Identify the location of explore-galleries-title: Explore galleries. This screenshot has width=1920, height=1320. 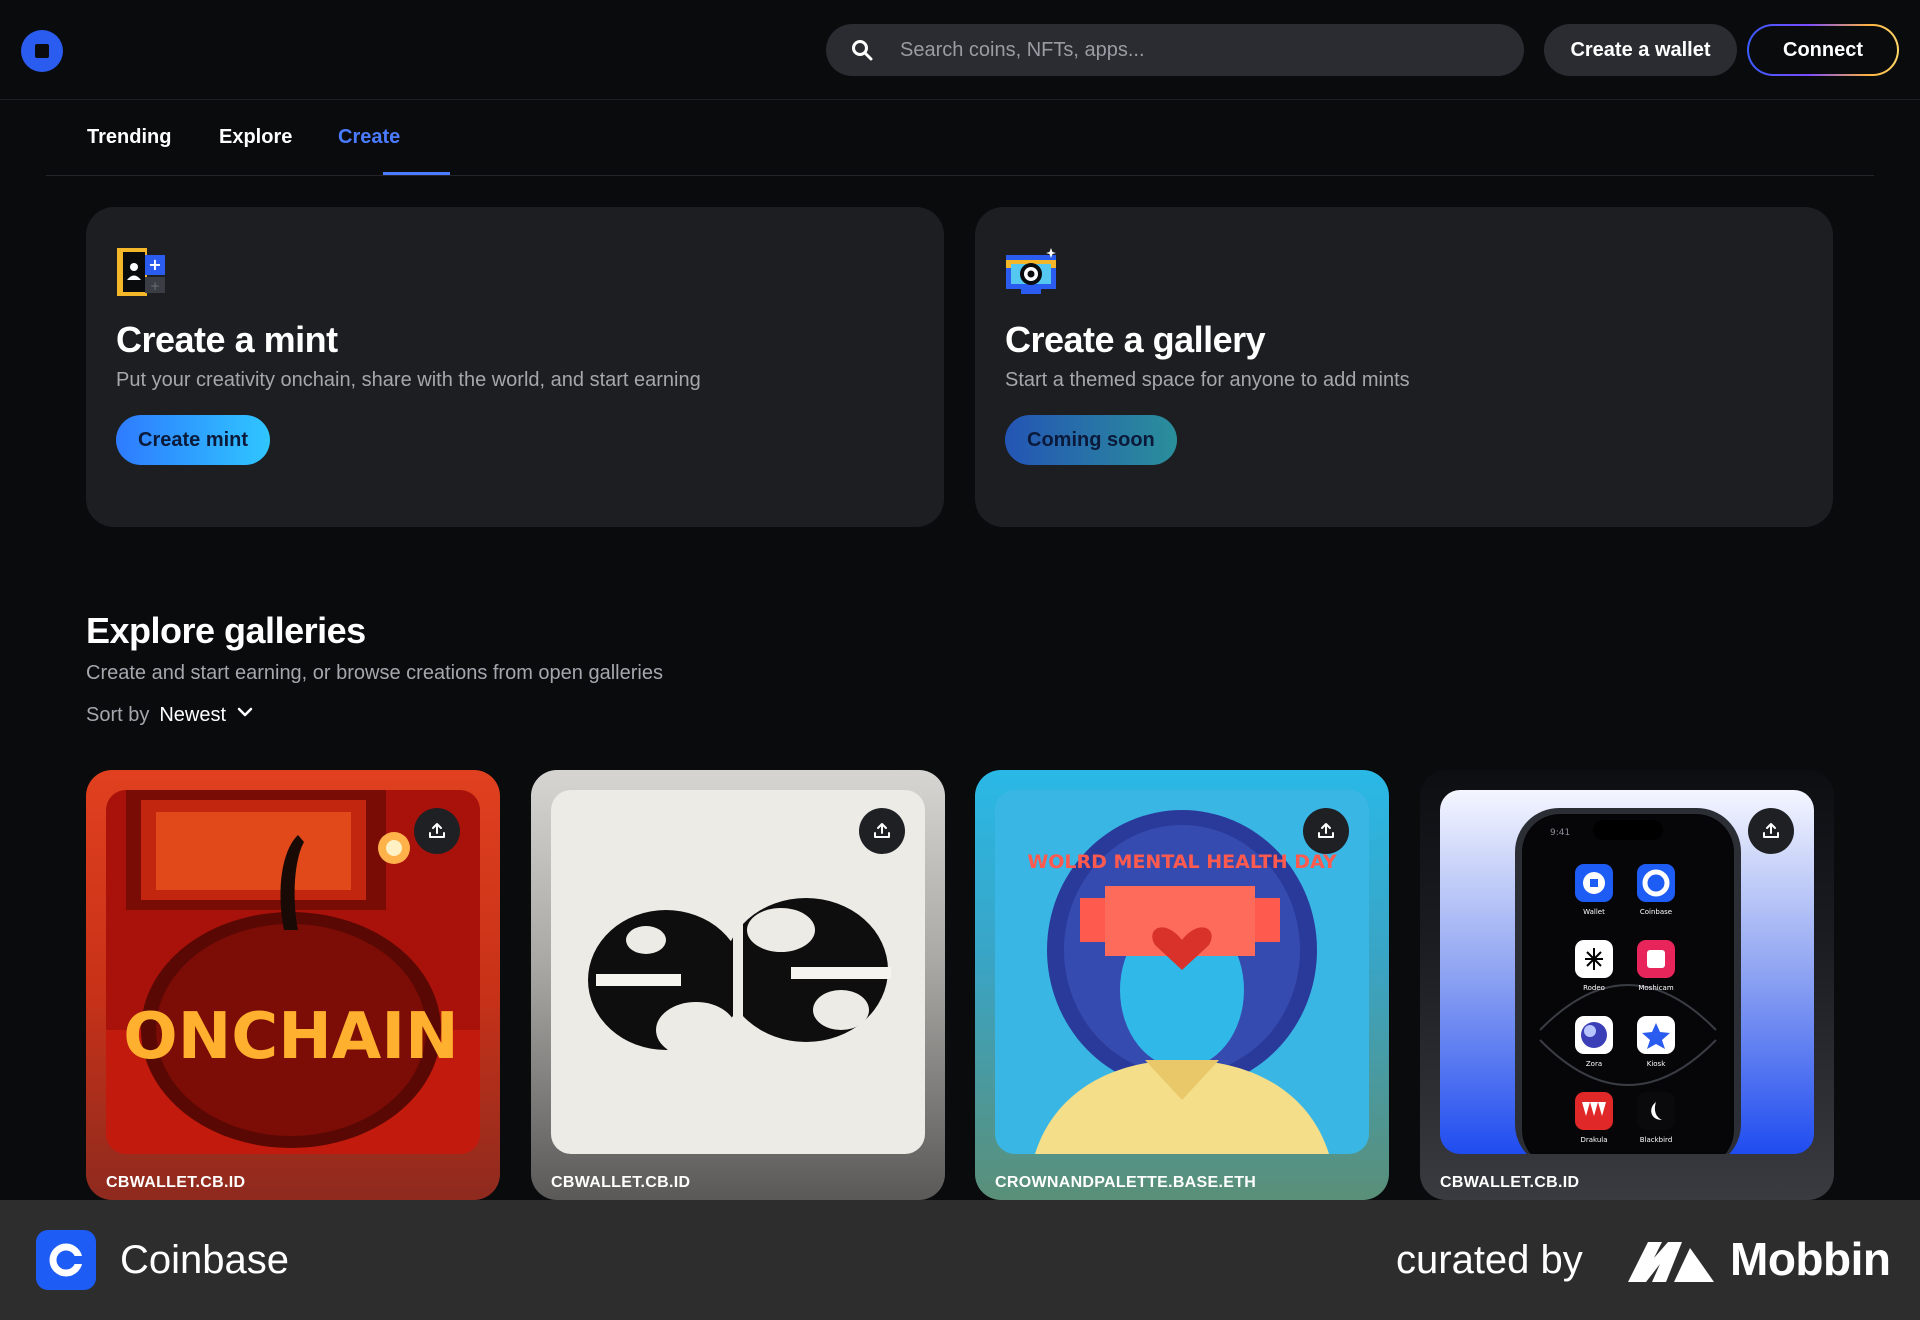
(226, 630).